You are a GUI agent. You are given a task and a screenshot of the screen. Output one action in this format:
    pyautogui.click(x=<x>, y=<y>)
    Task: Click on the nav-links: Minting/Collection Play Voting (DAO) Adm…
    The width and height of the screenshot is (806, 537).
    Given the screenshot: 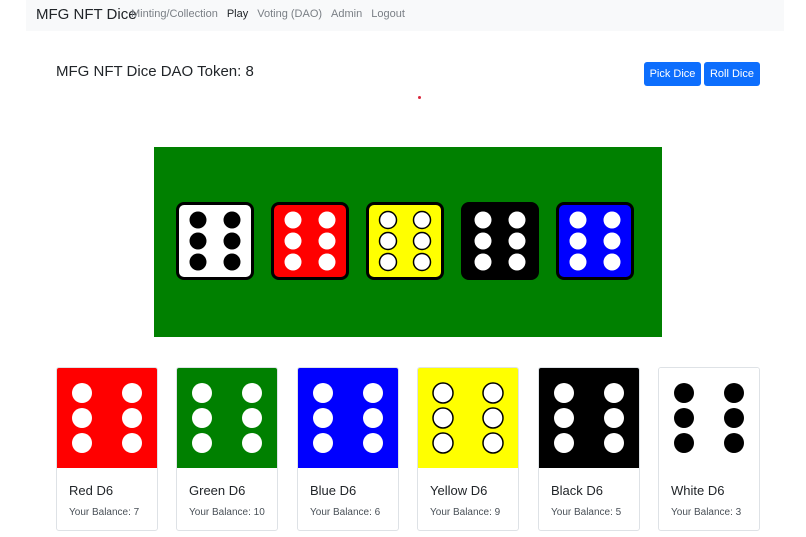 What is the action you would take?
    pyautogui.click(x=272, y=14)
    